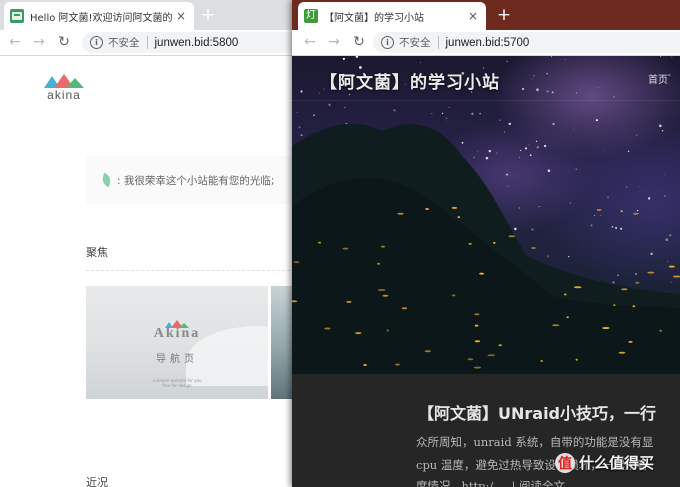  Describe the element at coordinates (97, 481) in the screenshot. I see `recent-heading: 近况` at that location.